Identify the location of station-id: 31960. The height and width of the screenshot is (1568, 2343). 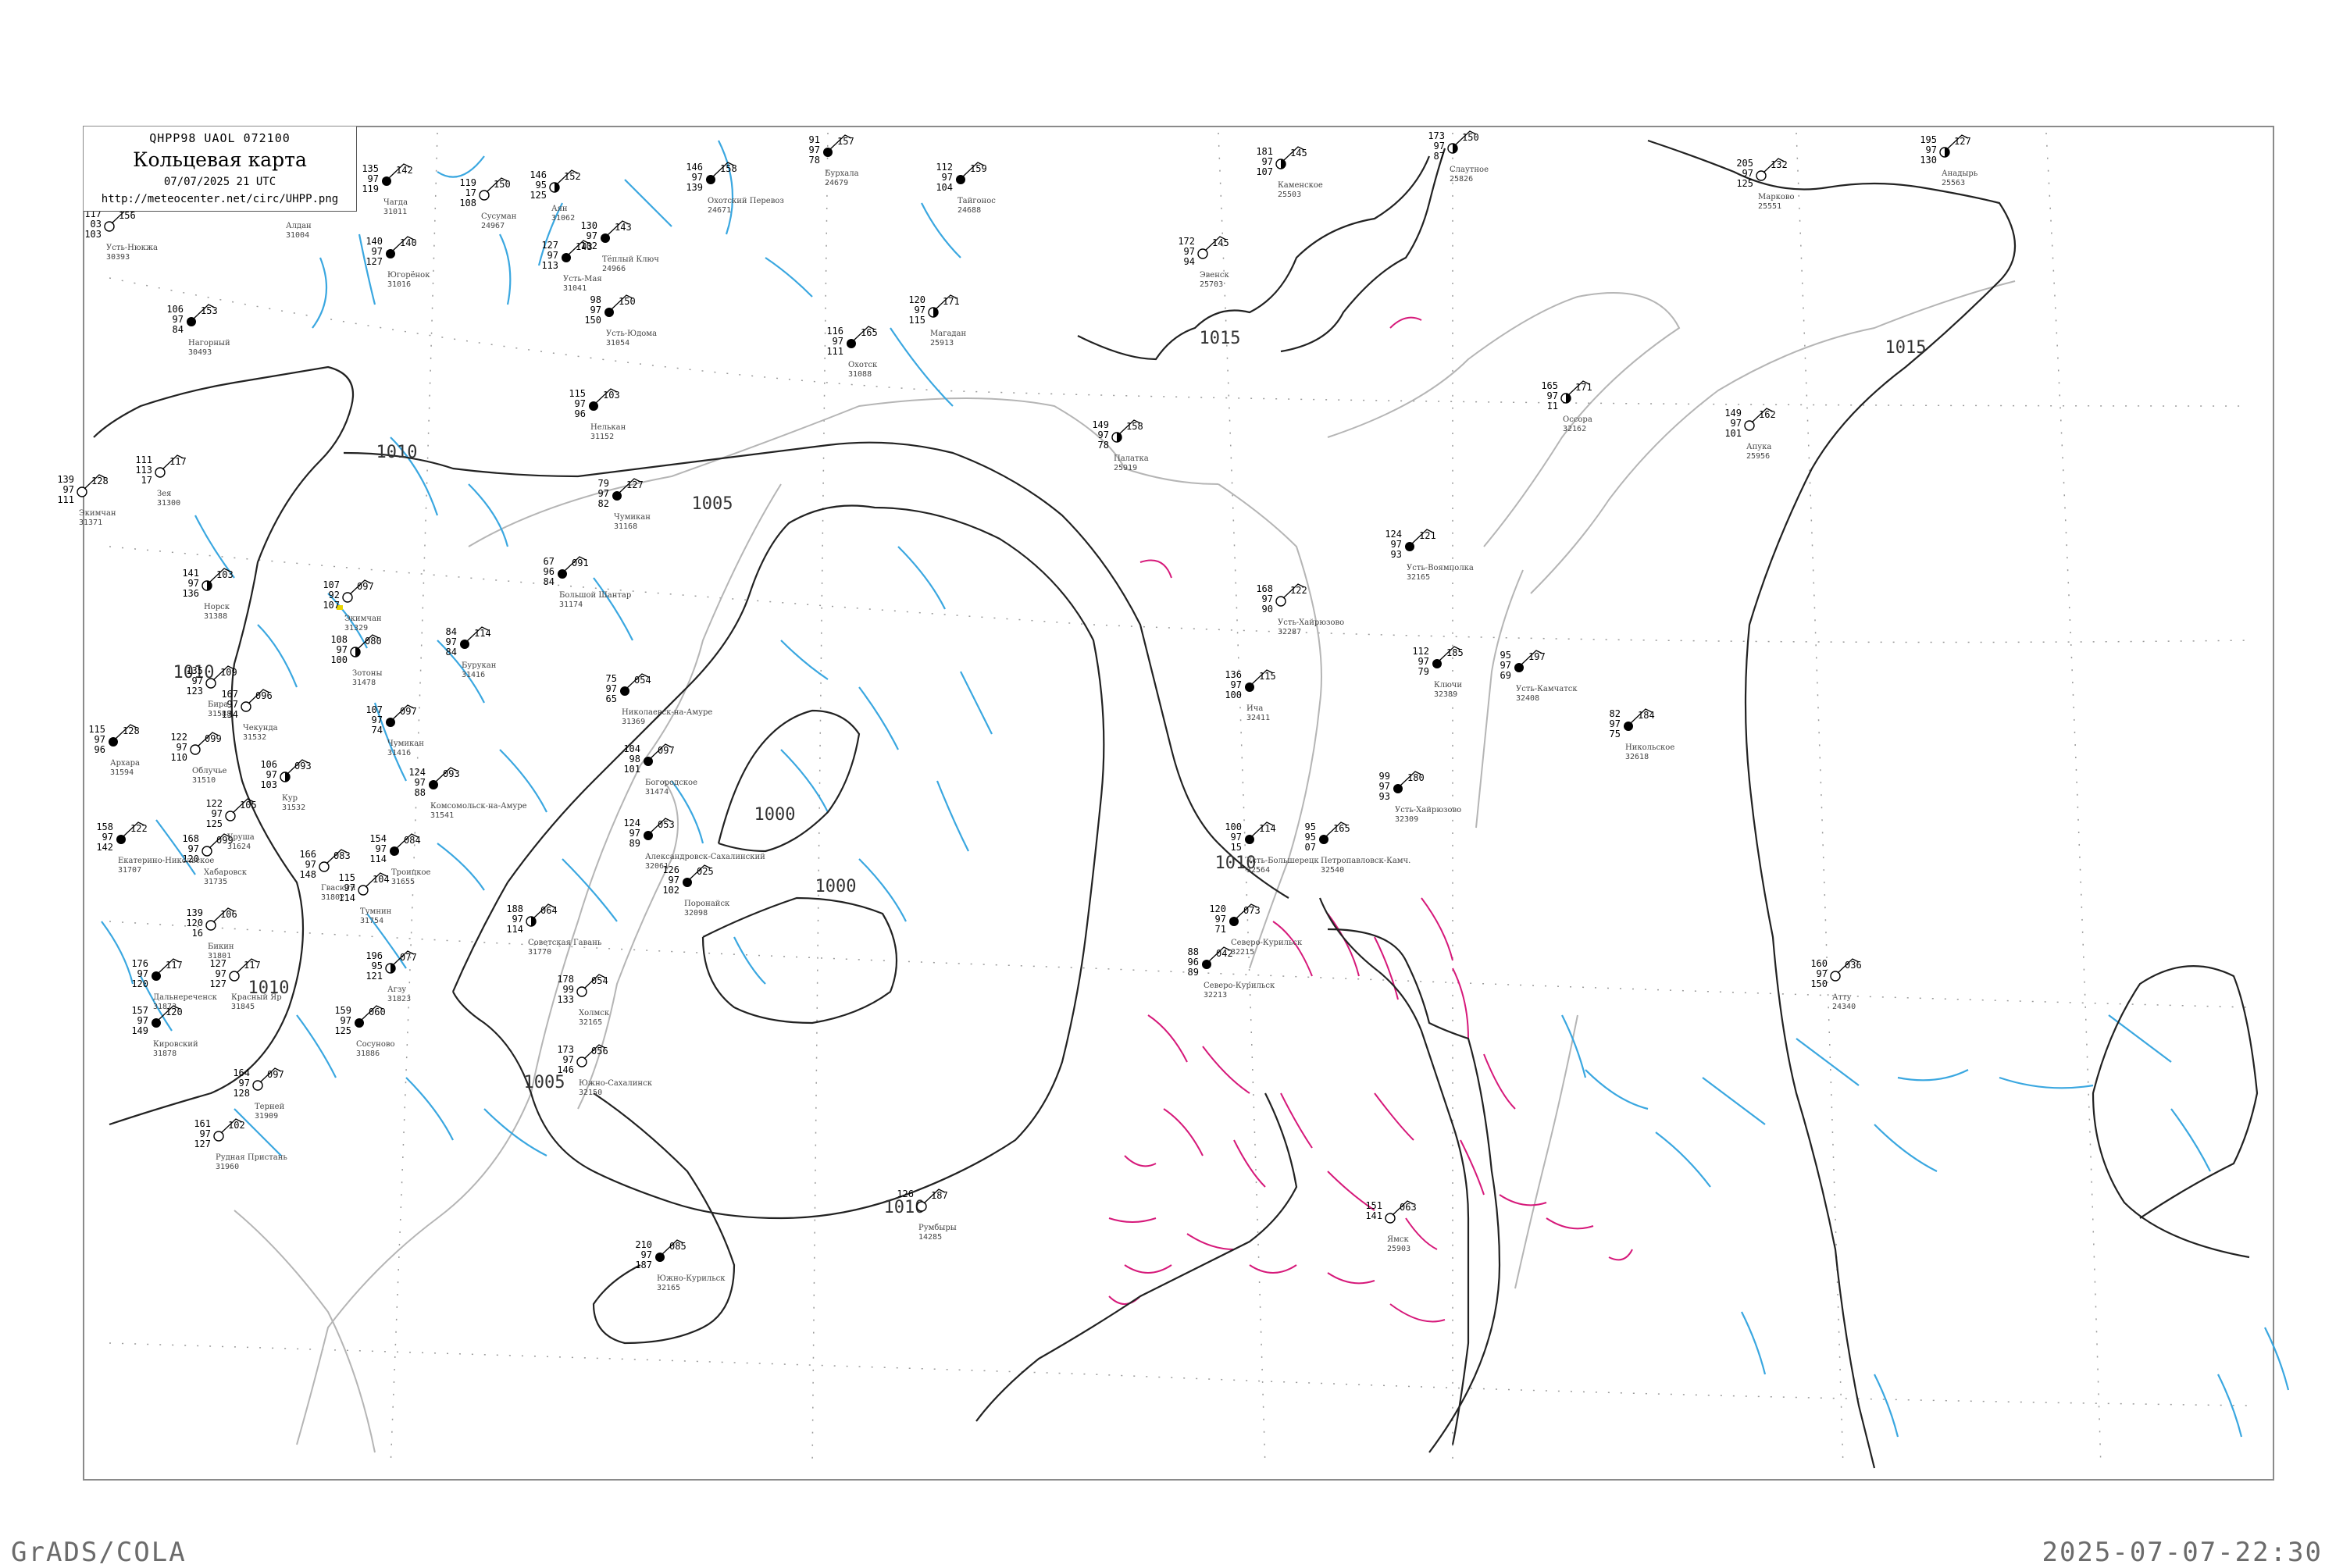
(227, 1167).